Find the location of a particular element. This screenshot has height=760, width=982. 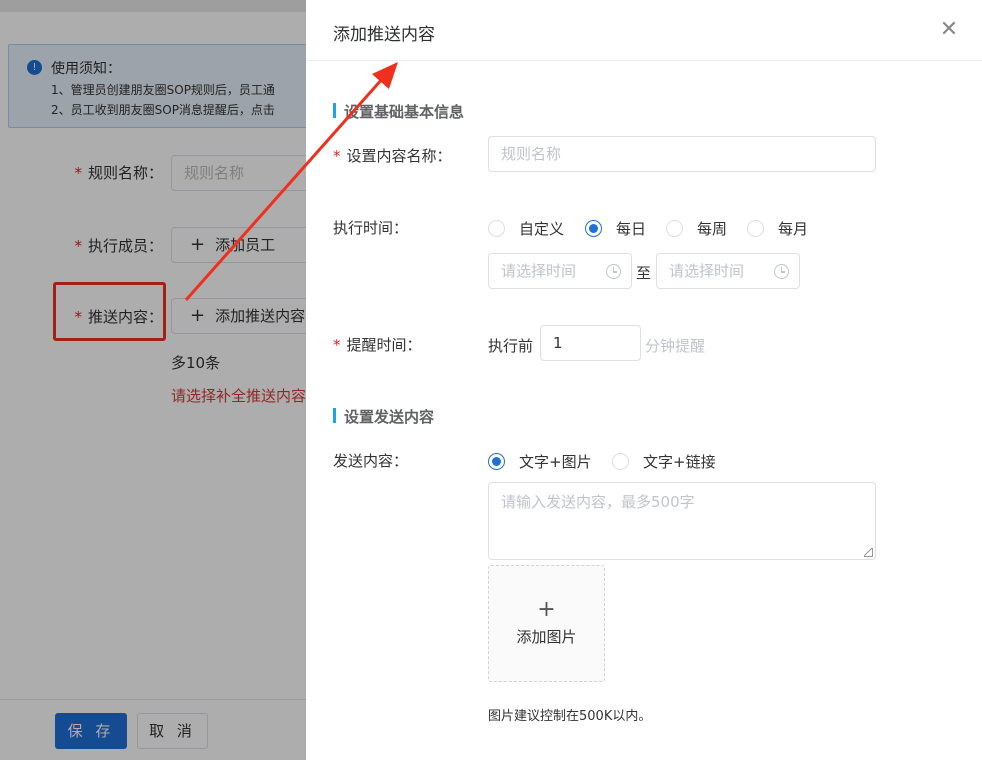

exec-time-label: 执行时间： is located at coordinates (371, 228).